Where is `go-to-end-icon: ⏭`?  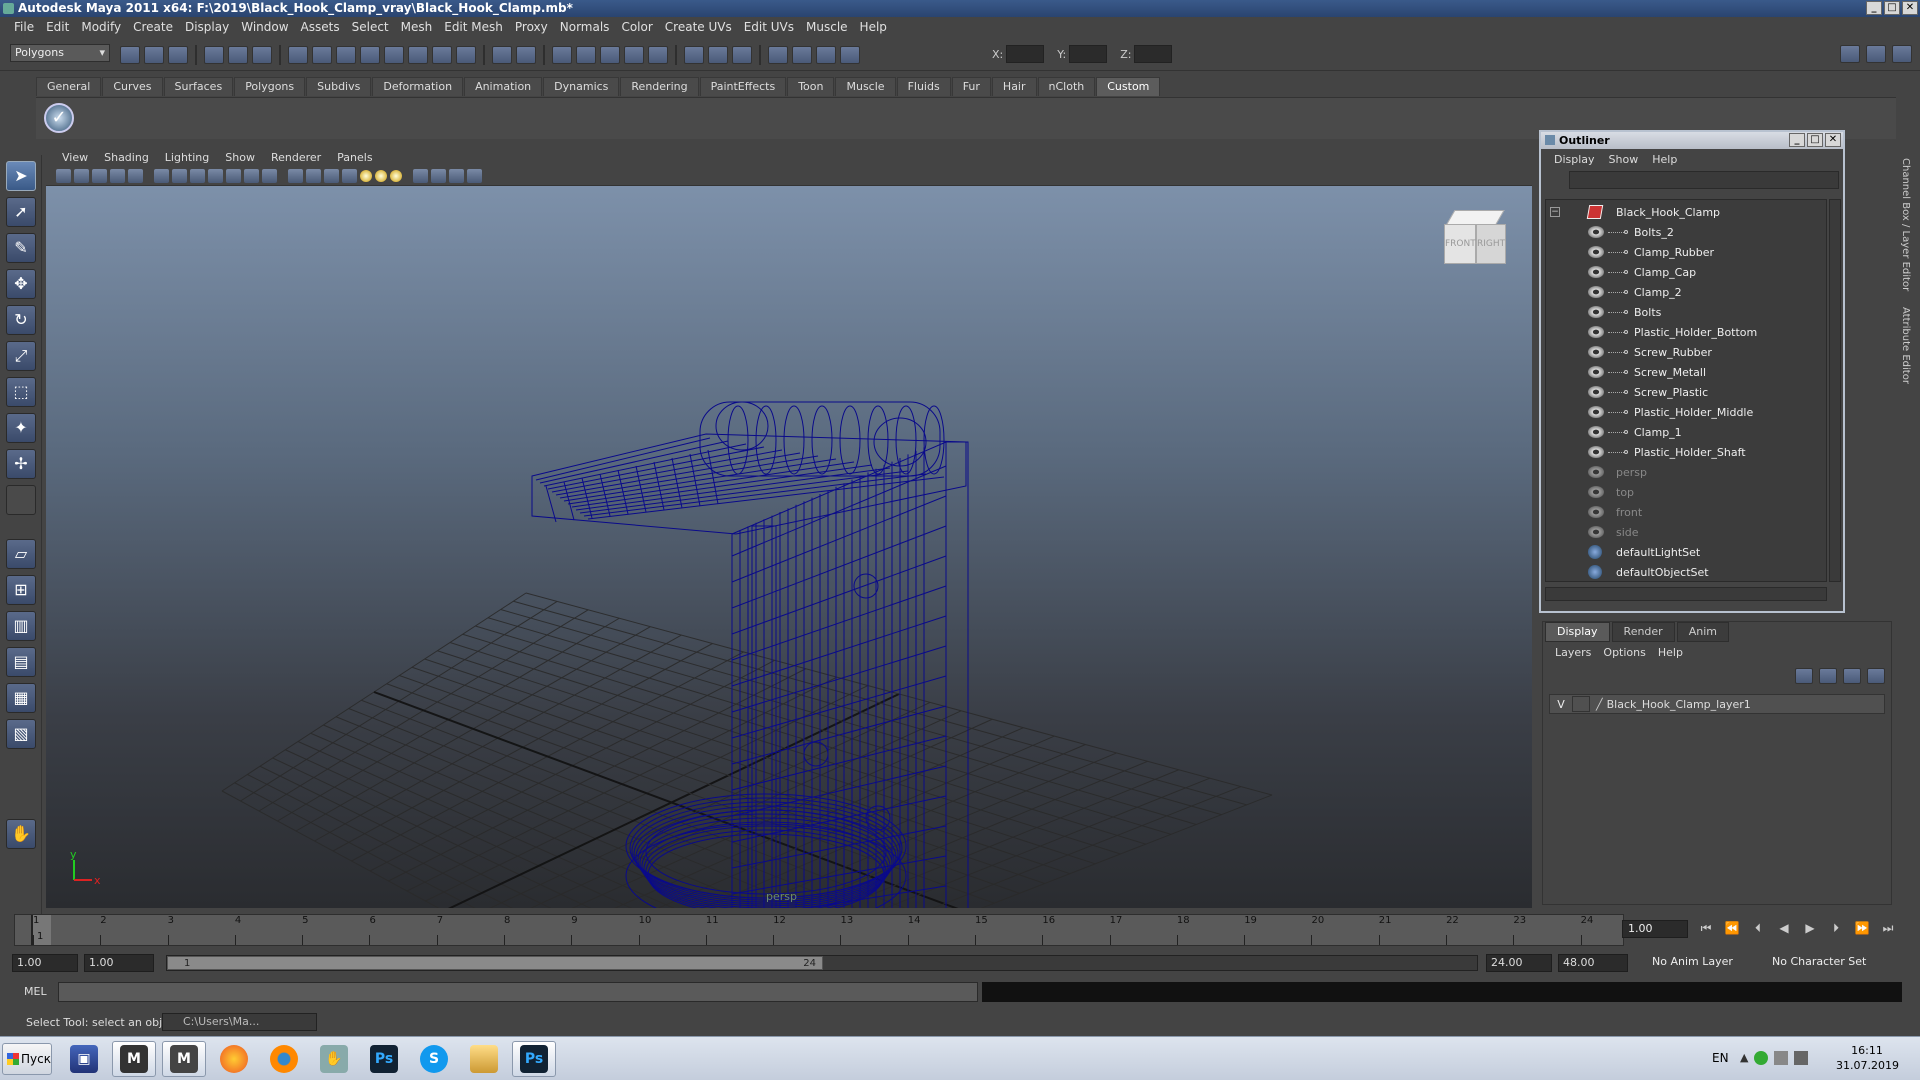 go-to-end-icon: ⏭ is located at coordinates (1888, 928).